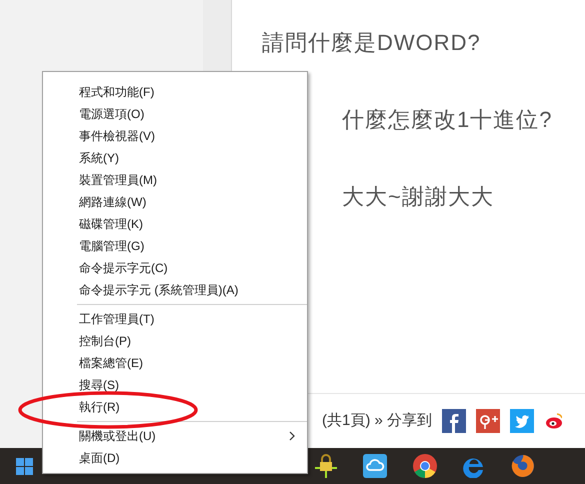 The height and width of the screenshot is (484, 585). Describe the element at coordinates (175, 436) in the screenshot. I see `menu-item: 關機或登出(U)` at that location.